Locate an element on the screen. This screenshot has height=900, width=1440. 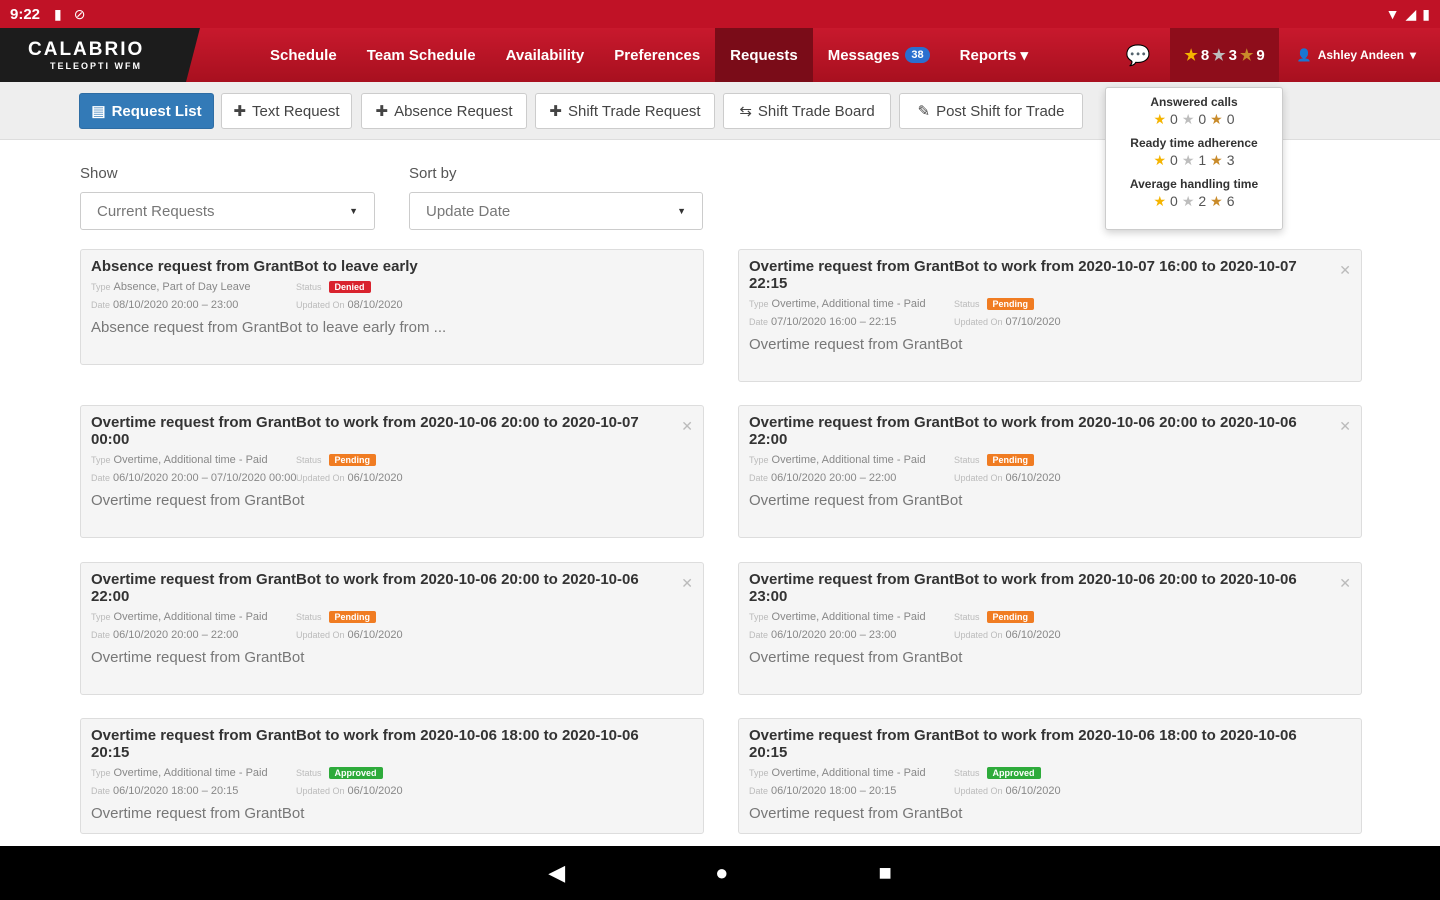
battery-icon: ▮ is located at coordinates (1426, 13).